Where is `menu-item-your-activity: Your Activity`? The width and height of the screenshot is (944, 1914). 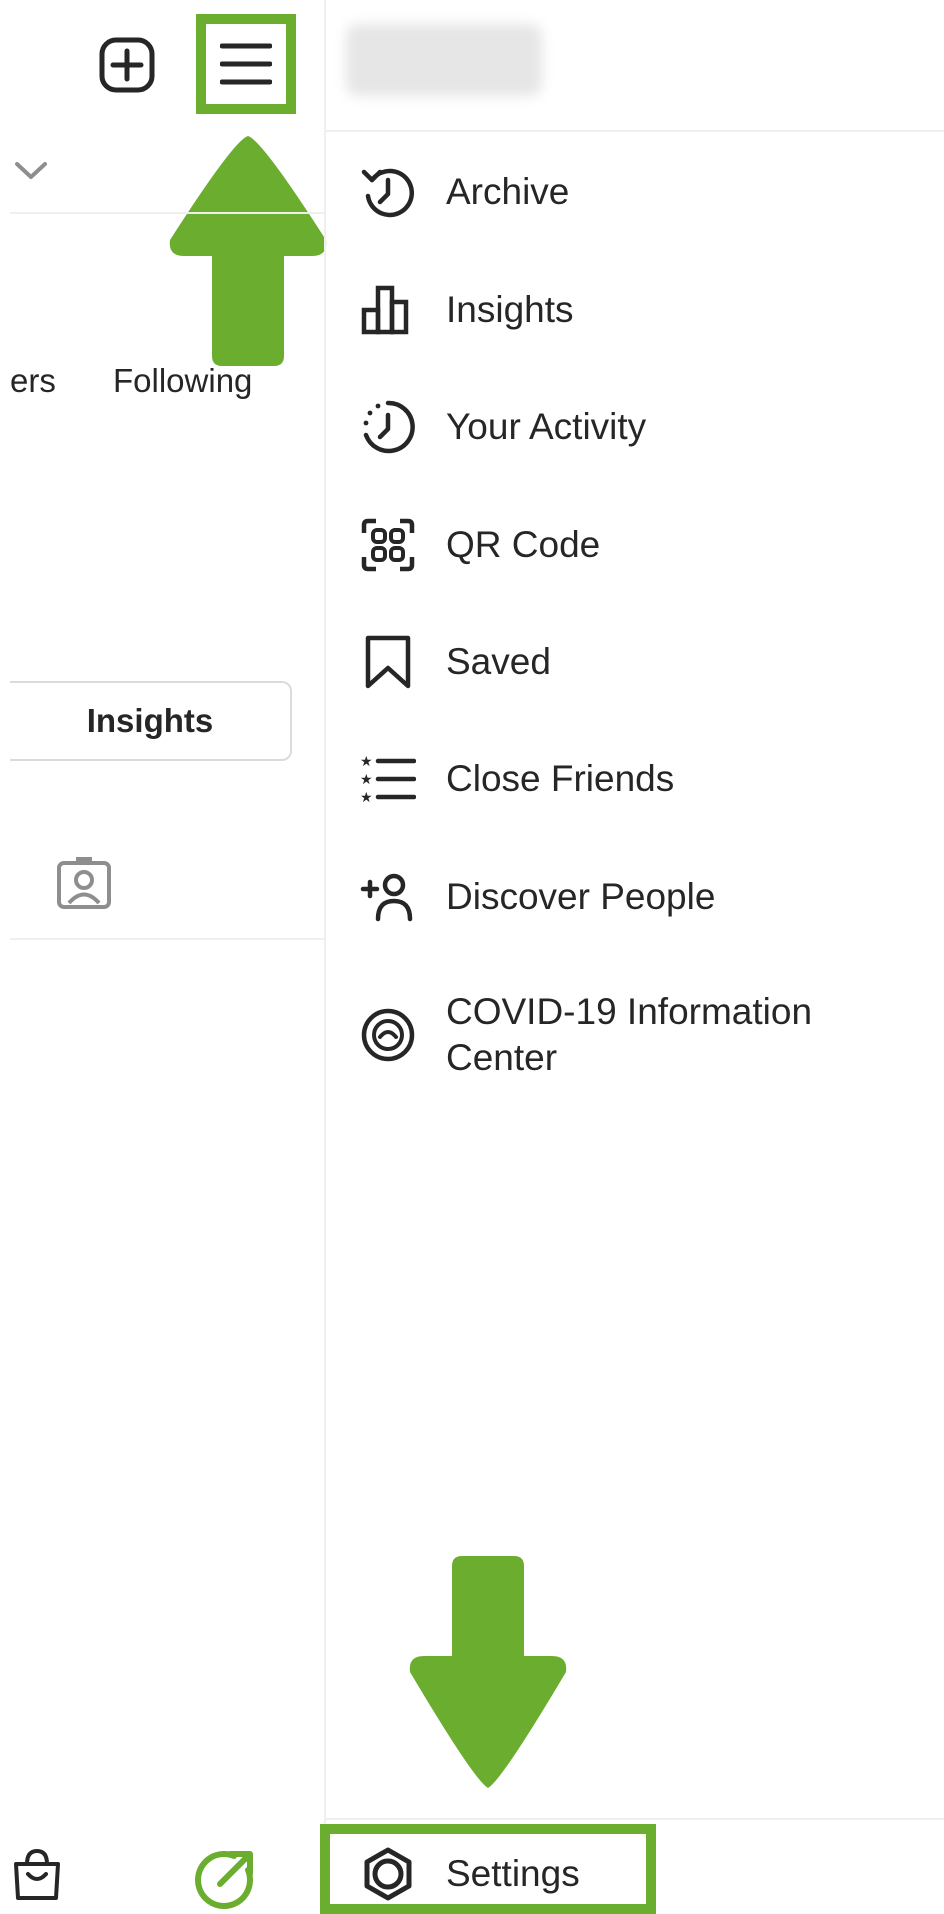 menu-item-your-activity: Your Activity is located at coordinates (640, 427).